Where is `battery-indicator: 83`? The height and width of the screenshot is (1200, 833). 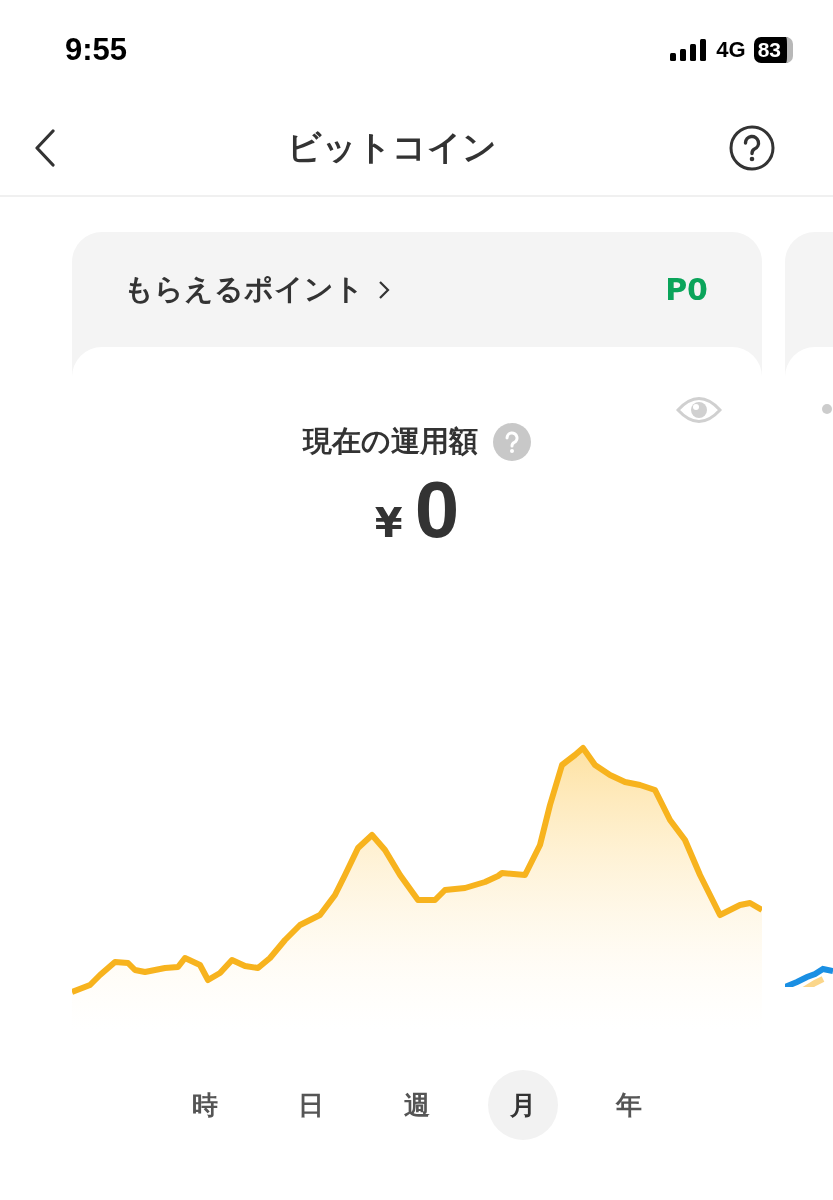 battery-indicator: 83 is located at coordinates (773, 50).